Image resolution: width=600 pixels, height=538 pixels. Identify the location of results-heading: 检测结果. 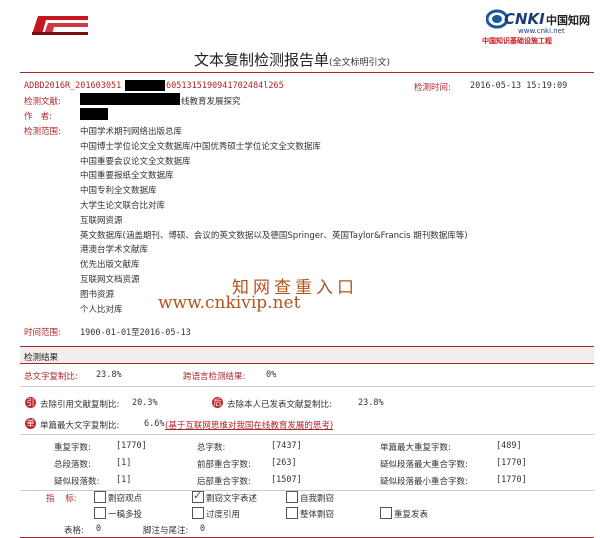
(41, 358).